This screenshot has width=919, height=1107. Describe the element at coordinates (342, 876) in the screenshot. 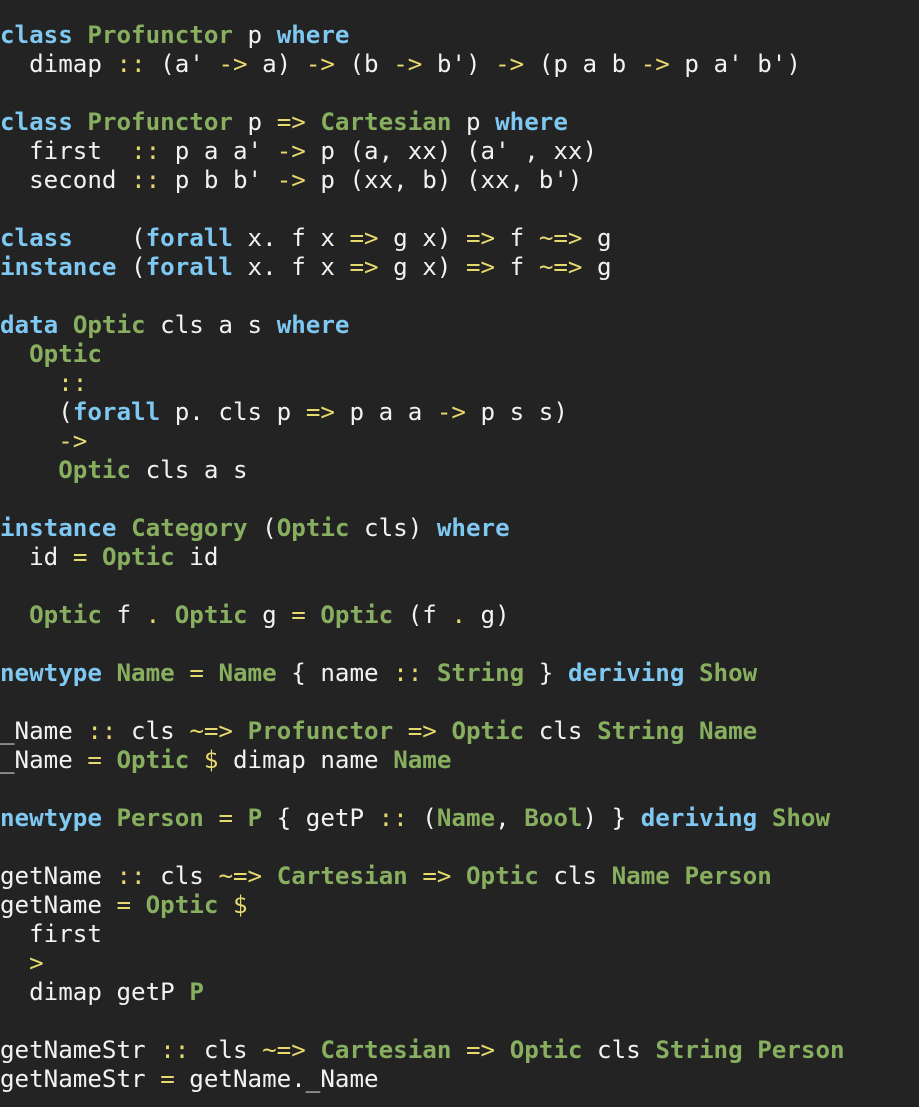

I see `code-token: Cartesian` at that location.